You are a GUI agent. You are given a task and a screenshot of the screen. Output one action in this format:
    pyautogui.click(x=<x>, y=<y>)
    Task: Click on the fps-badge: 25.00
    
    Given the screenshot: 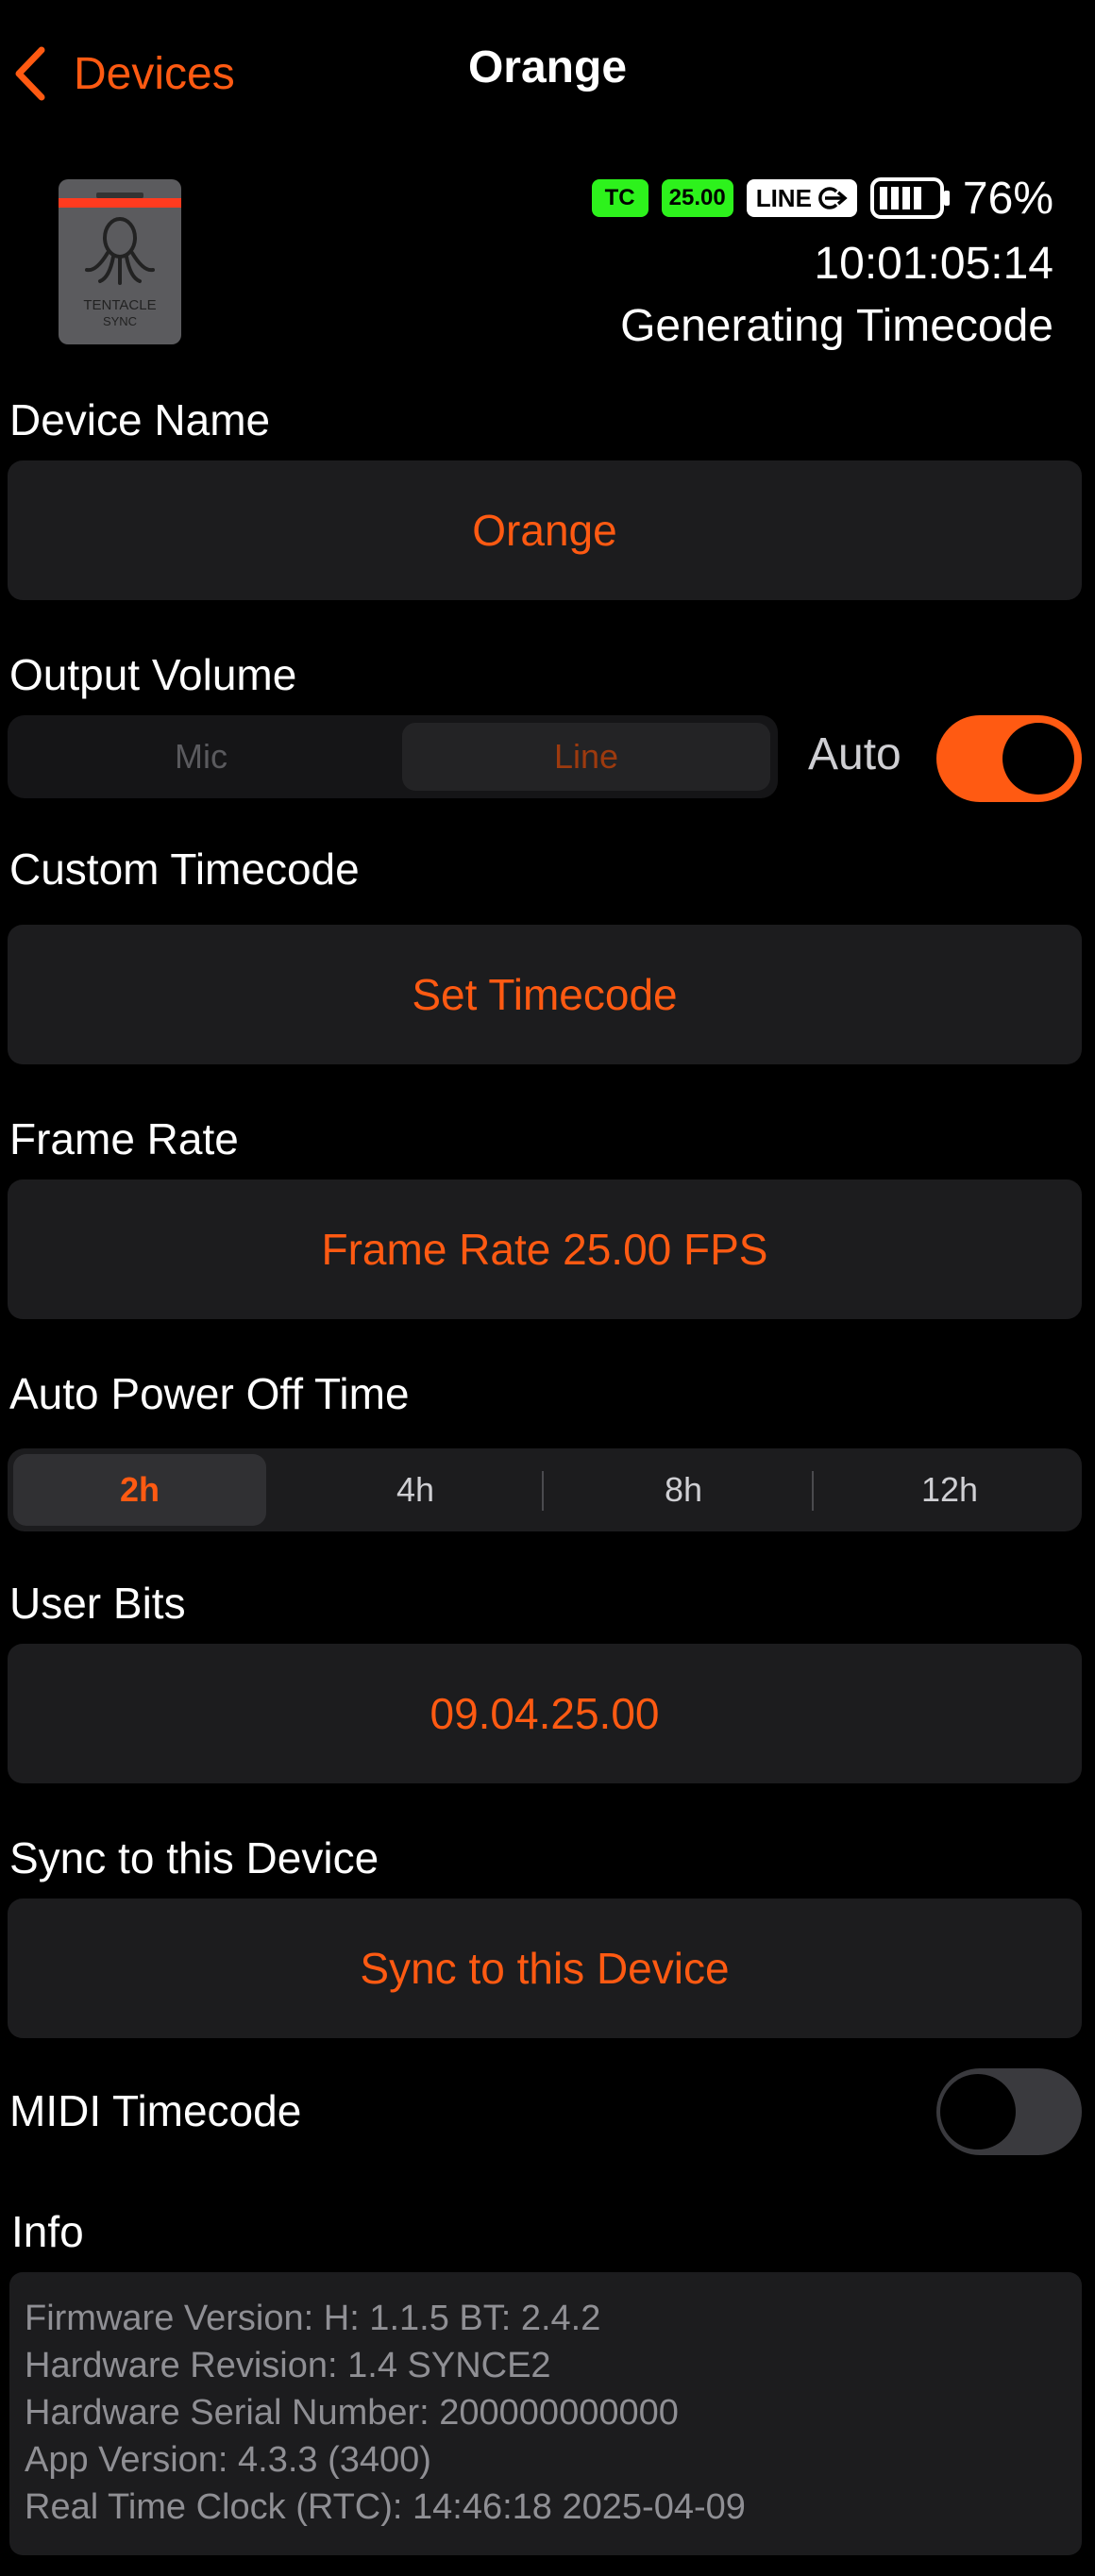 What is the action you would take?
    pyautogui.click(x=697, y=198)
    